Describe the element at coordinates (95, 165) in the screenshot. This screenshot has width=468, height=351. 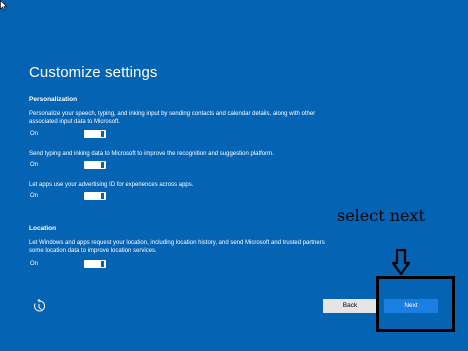
I see `setting-typing-data-toggle` at that location.